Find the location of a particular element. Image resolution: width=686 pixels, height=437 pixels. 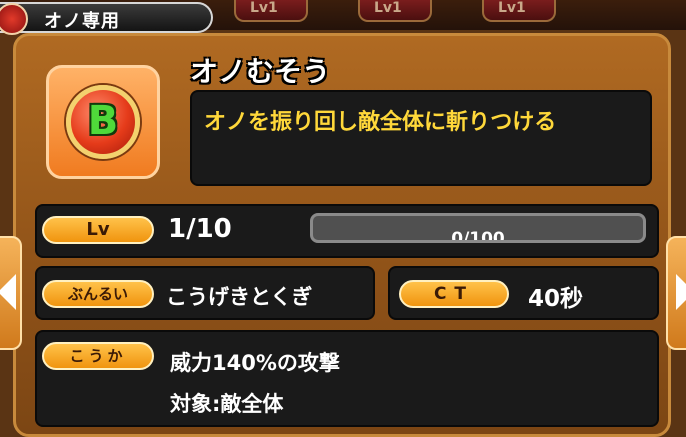

ct-badge: CT is located at coordinates (454, 294).